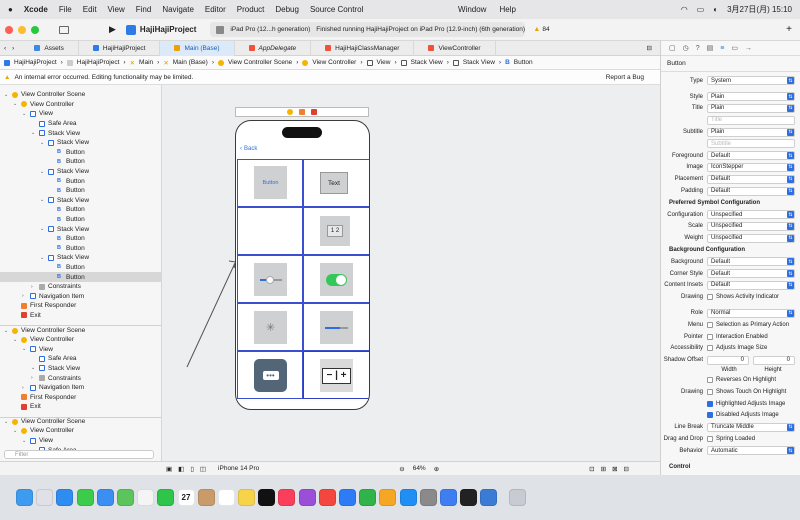 This screenshot has width=800, height=520. I want to click on podcasts-icon, so click(307, 497).